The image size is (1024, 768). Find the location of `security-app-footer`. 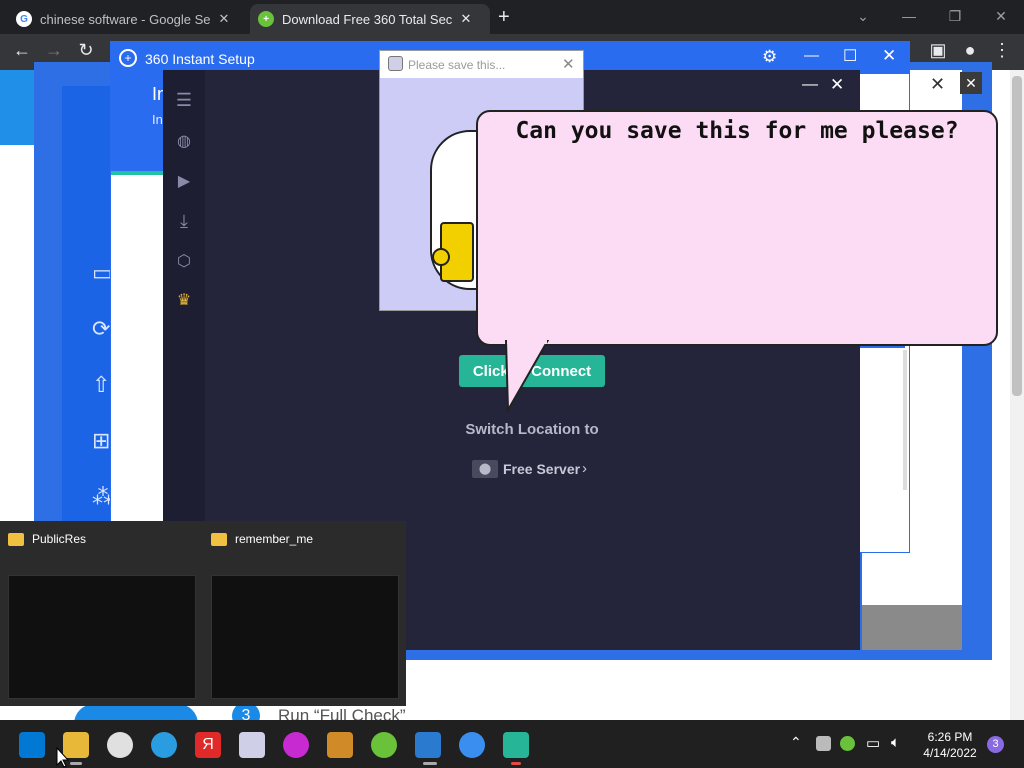

security-app-footer is located at coordinates (912, 627).